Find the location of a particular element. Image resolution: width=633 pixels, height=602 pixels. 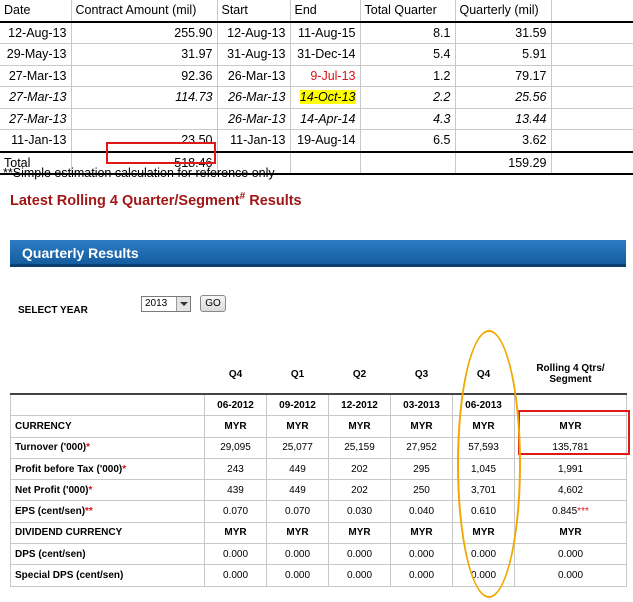

row-label: DPS (cent/sen) is located at coordinates (107, 554).